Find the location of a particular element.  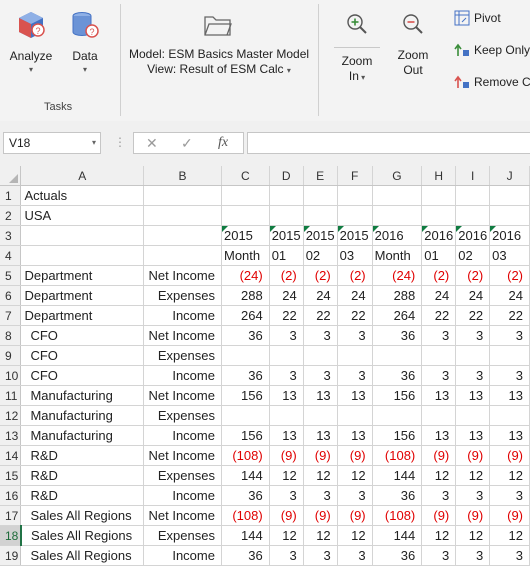

cell-b7: Income is located at coordinates (182, 315).